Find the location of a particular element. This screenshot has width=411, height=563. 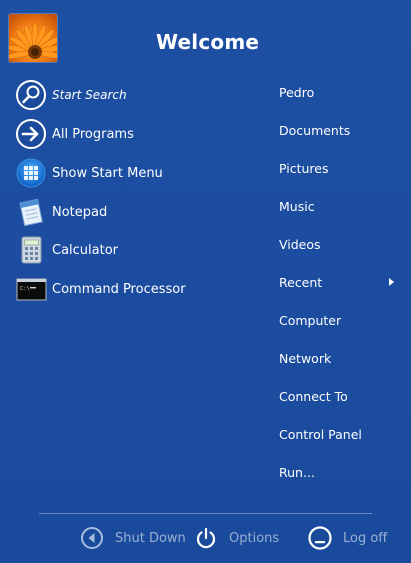

notepad-icon is located at coordinates (31, 212).